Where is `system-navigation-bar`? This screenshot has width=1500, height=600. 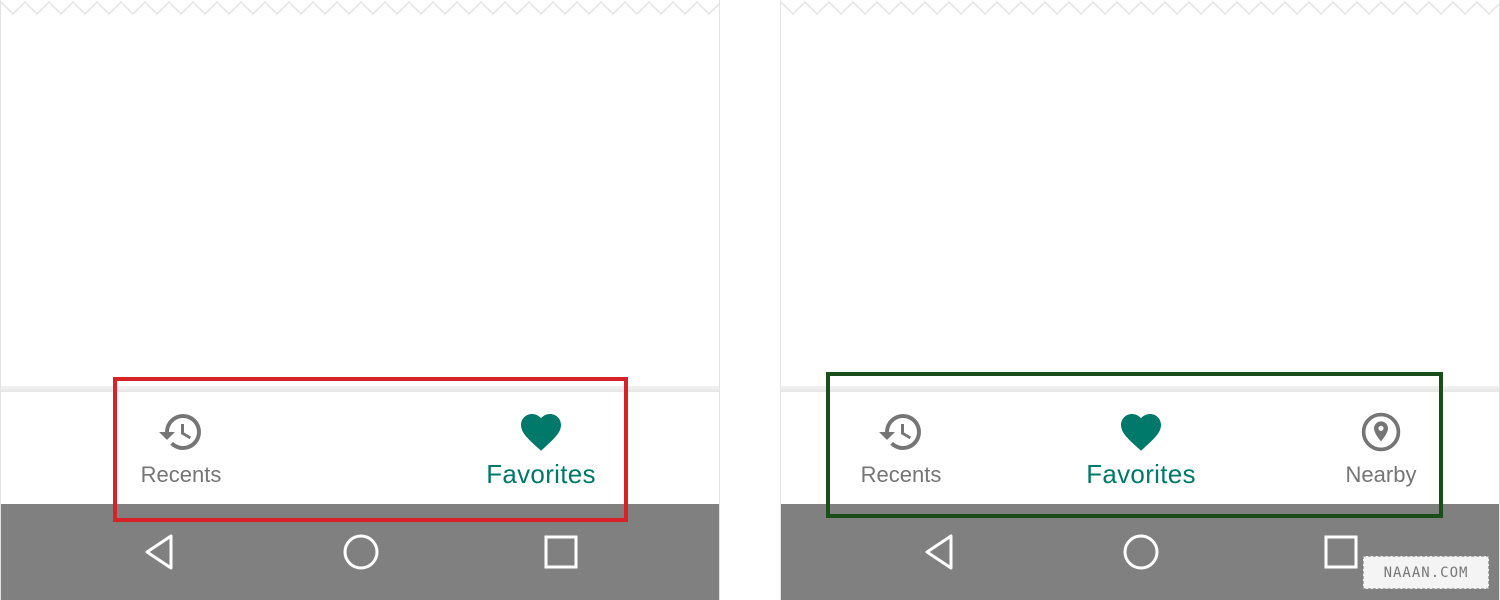
system-navigation-bar is located at coordinates (360, 552).